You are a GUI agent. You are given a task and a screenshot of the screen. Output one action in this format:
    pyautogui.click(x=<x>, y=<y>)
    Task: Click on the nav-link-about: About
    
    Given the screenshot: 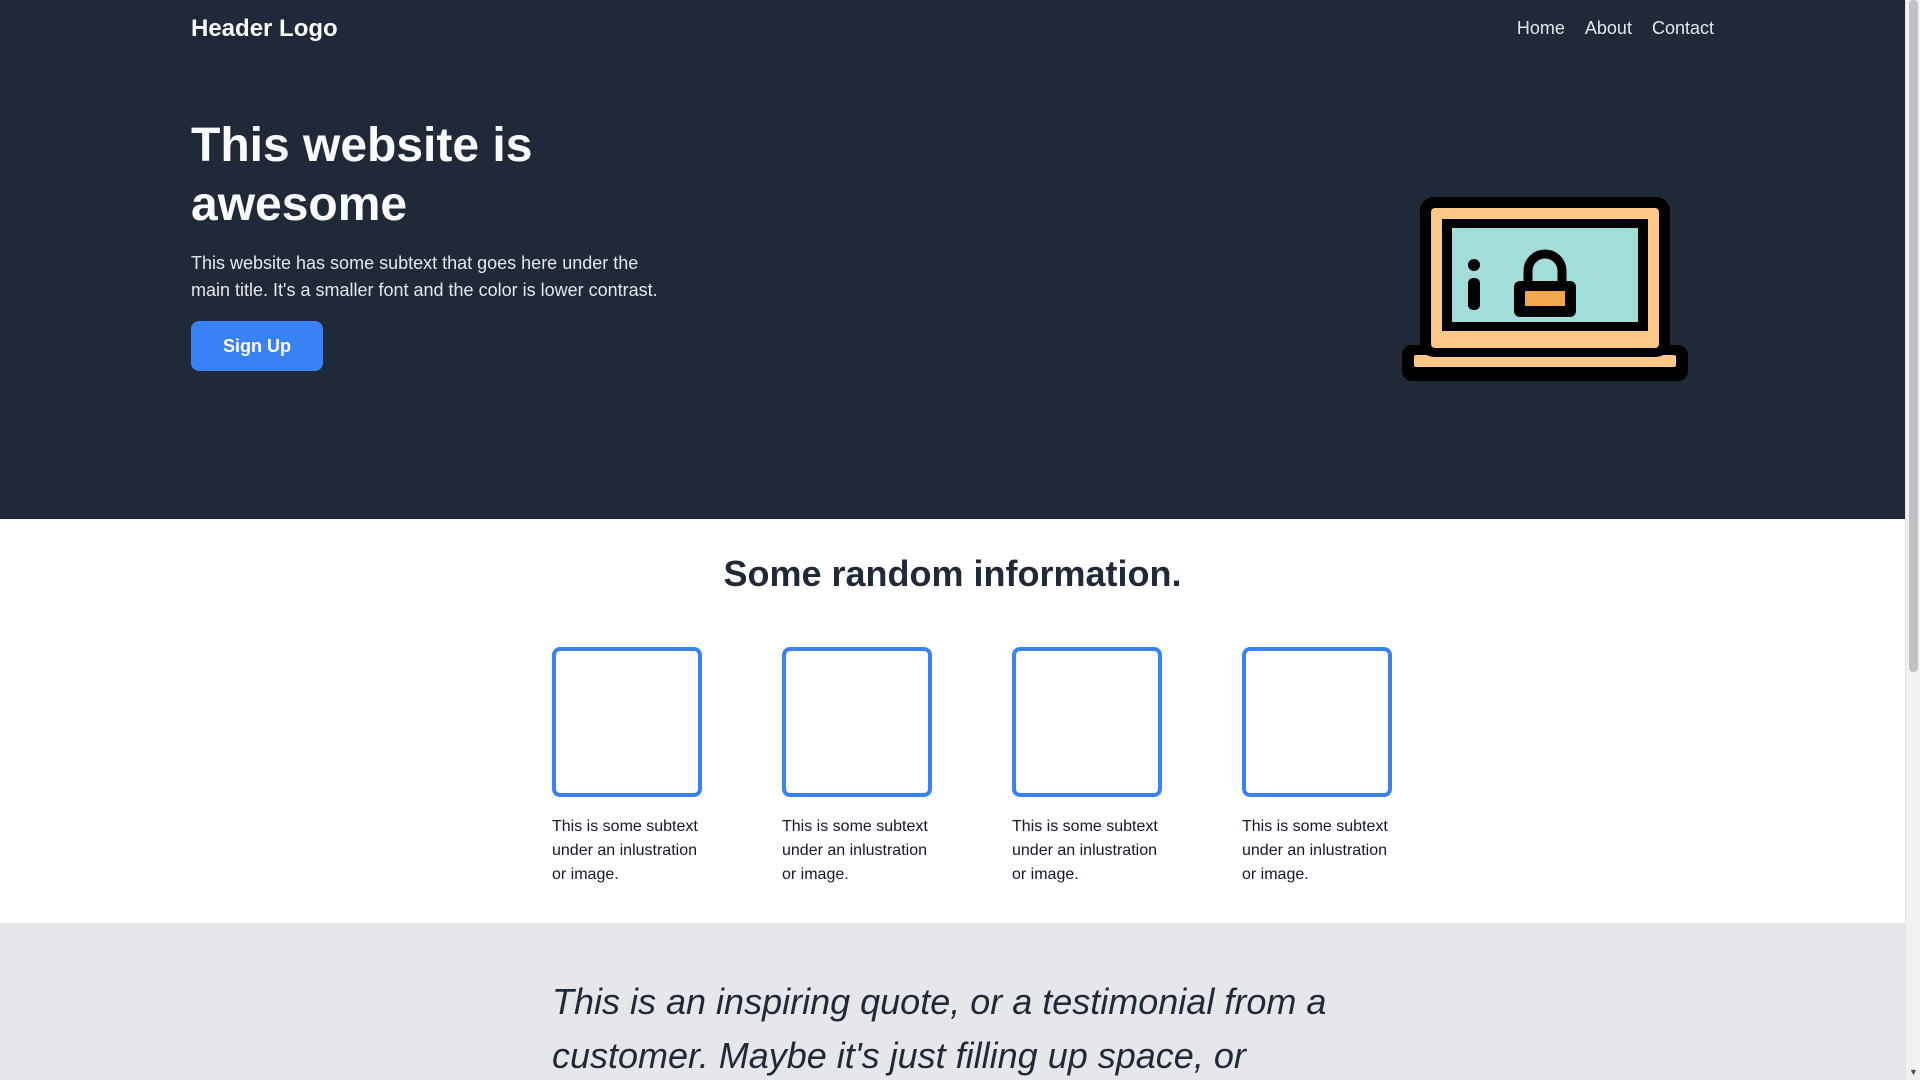 What is the action you would take?
    pyautogui.click(x=1608, y=28)
    